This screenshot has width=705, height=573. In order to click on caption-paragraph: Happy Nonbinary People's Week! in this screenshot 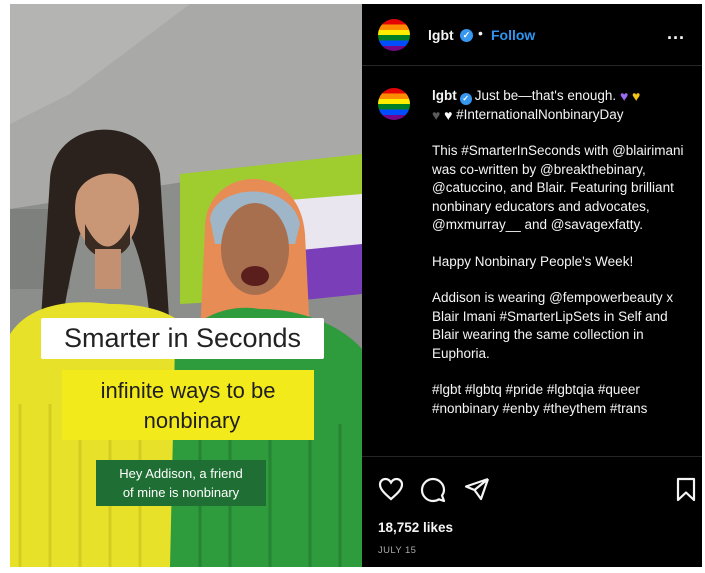, I will do `click(533, 261)`.